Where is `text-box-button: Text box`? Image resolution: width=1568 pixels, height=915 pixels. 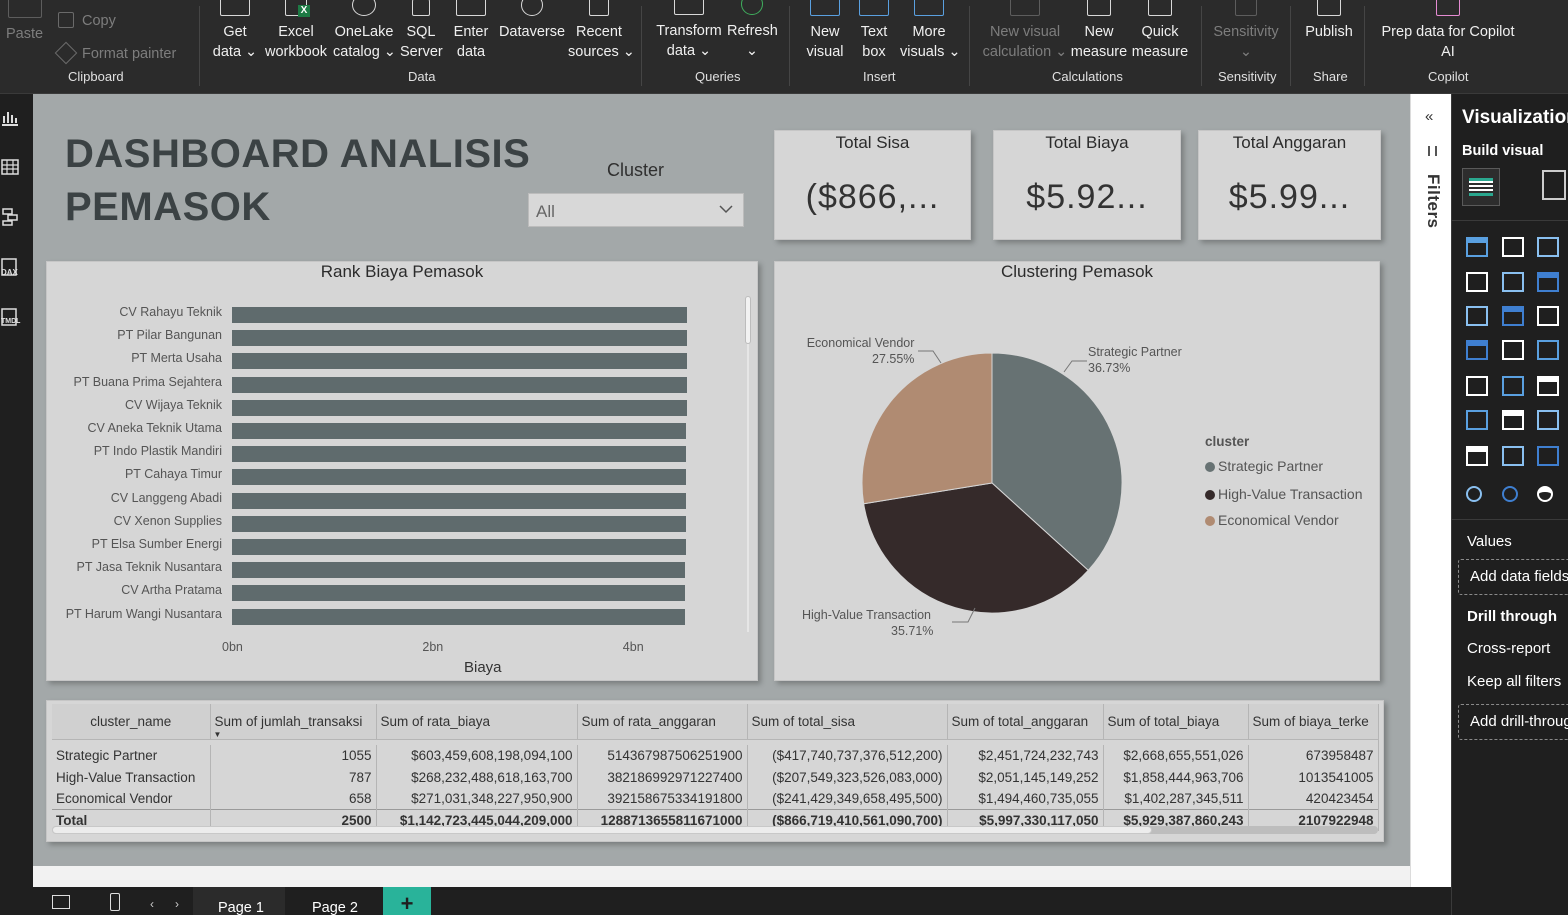
text-box-button: Text box is located at coordinates (874, 31).